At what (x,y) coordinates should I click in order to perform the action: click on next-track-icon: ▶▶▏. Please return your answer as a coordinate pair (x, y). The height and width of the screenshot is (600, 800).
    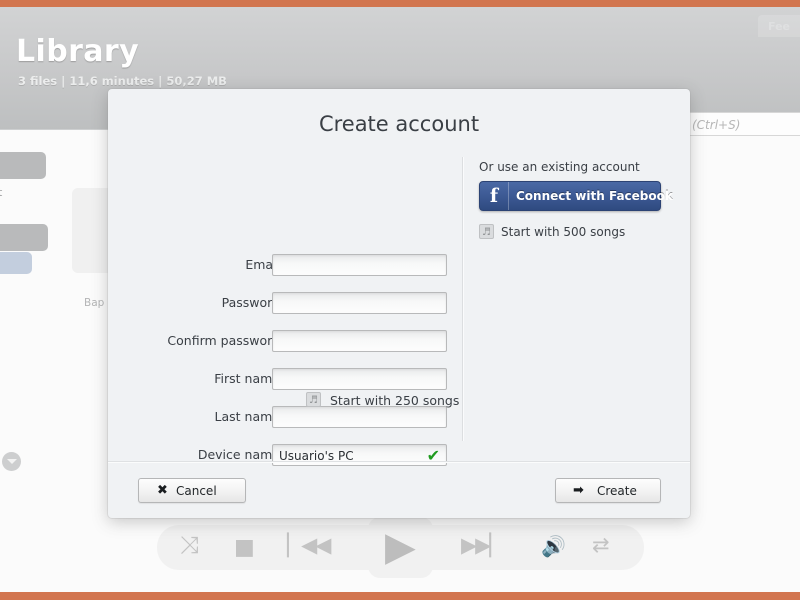
    Looking at the image, I should click on (483, 545).